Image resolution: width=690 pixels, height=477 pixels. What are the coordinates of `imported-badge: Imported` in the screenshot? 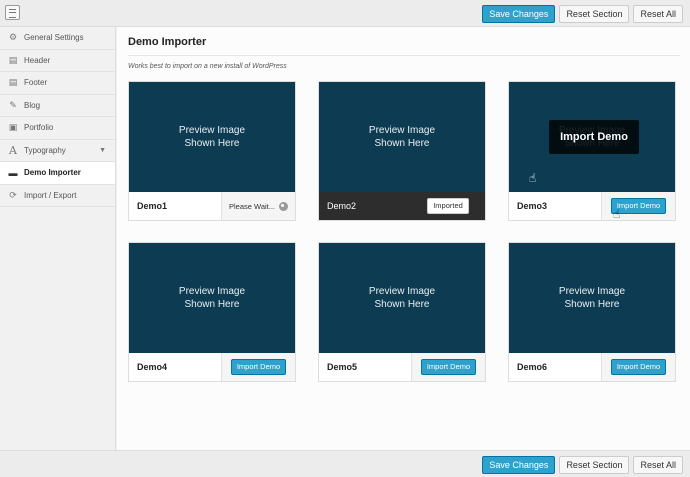 It's located at (448, 206).